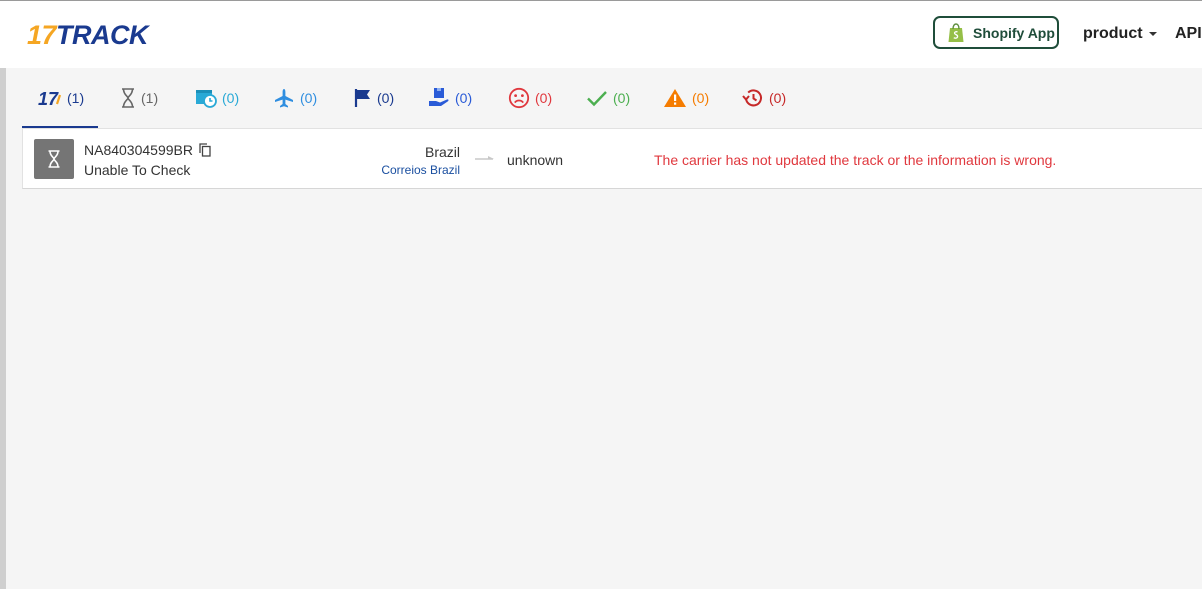 The width and height of the screenshot is (1202, 589). I want to click on svg-text: 17, so click(48, 98).